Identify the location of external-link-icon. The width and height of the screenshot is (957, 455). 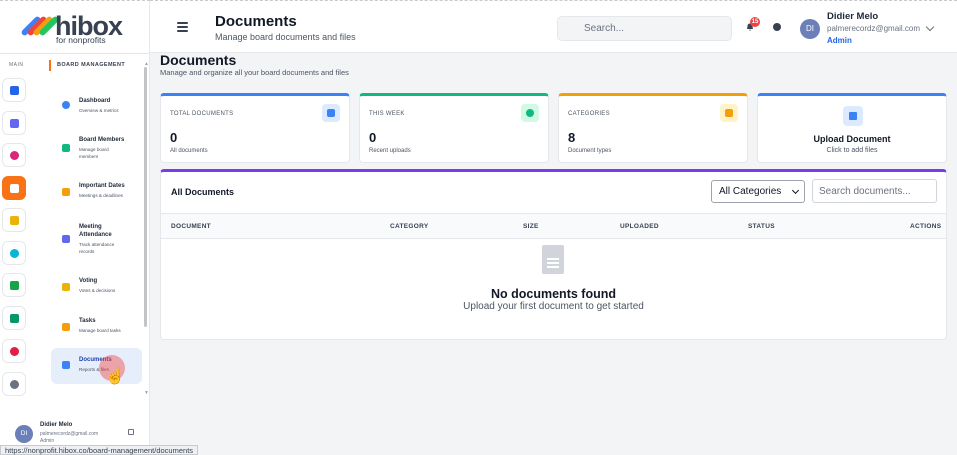
(131, 432).